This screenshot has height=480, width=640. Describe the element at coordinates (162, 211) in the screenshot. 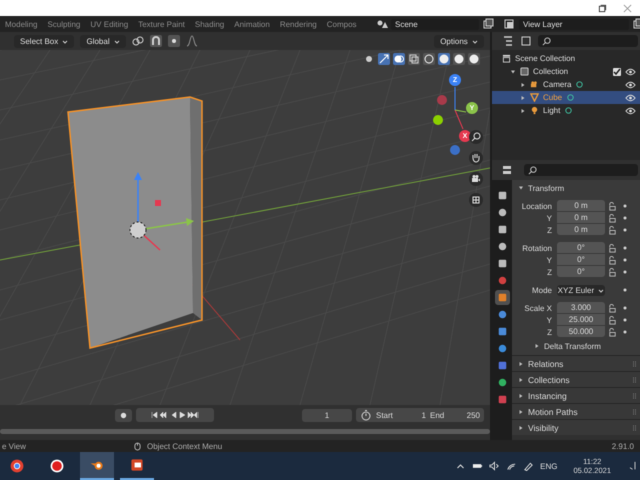

I see `move-gizmo` at that location.